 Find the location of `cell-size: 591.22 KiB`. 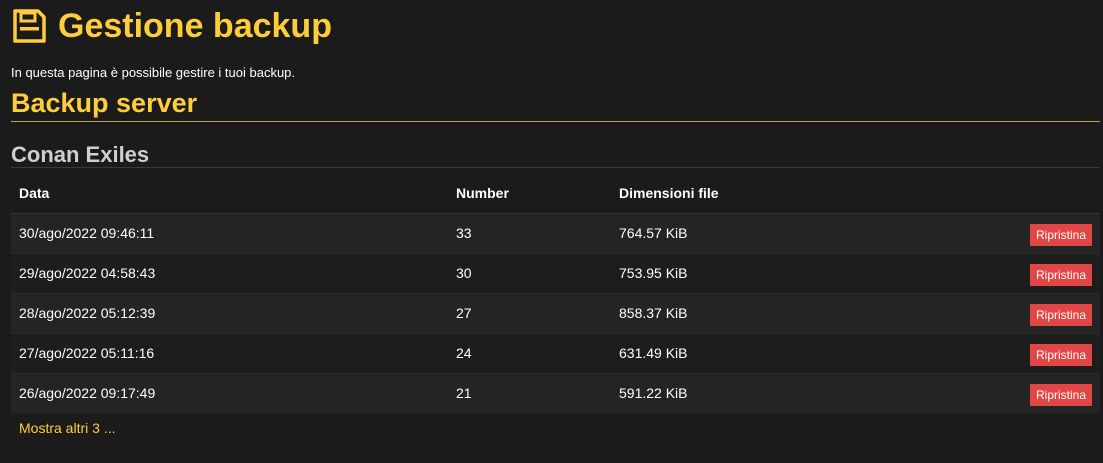

cell-size: 591.22 KiB is located at coordinates (653, 393).